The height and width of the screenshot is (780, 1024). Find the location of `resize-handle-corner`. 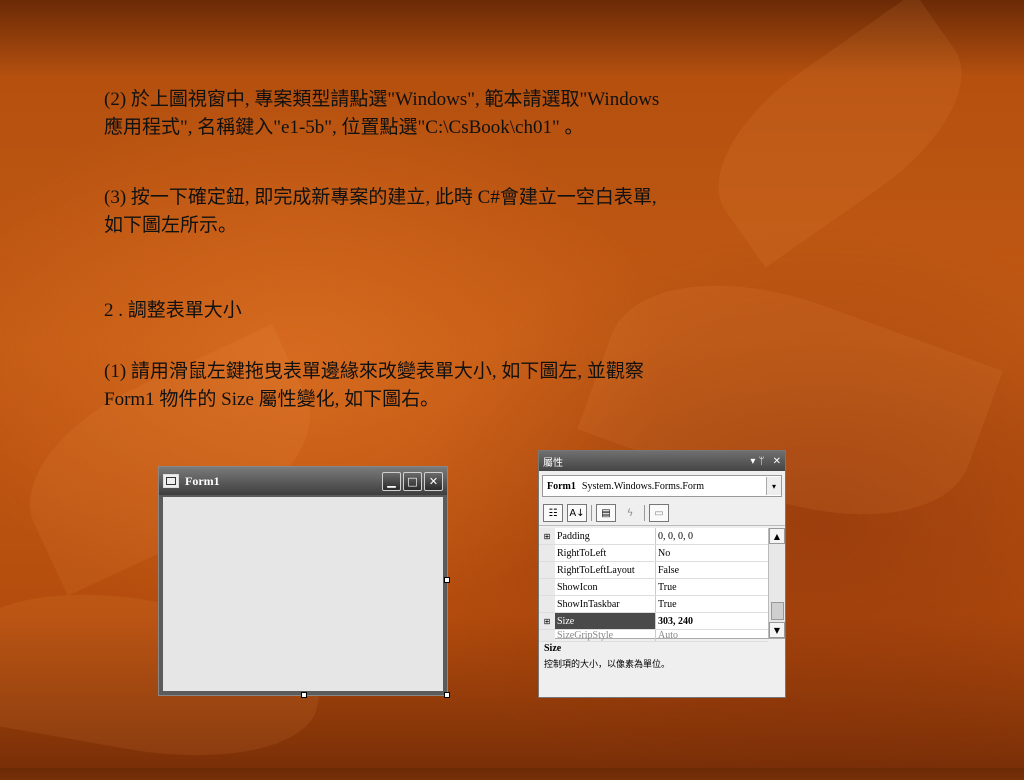

resize-handle-corner is located at coordinates (447, 695).